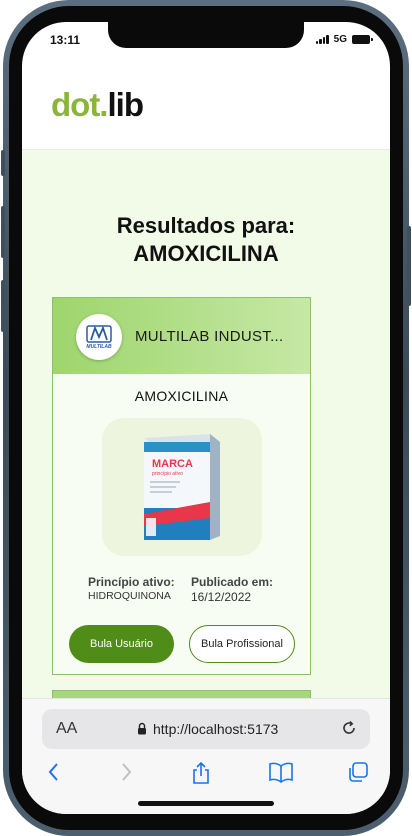  I want to click on app-header: dot.lib, so click(206, 108).